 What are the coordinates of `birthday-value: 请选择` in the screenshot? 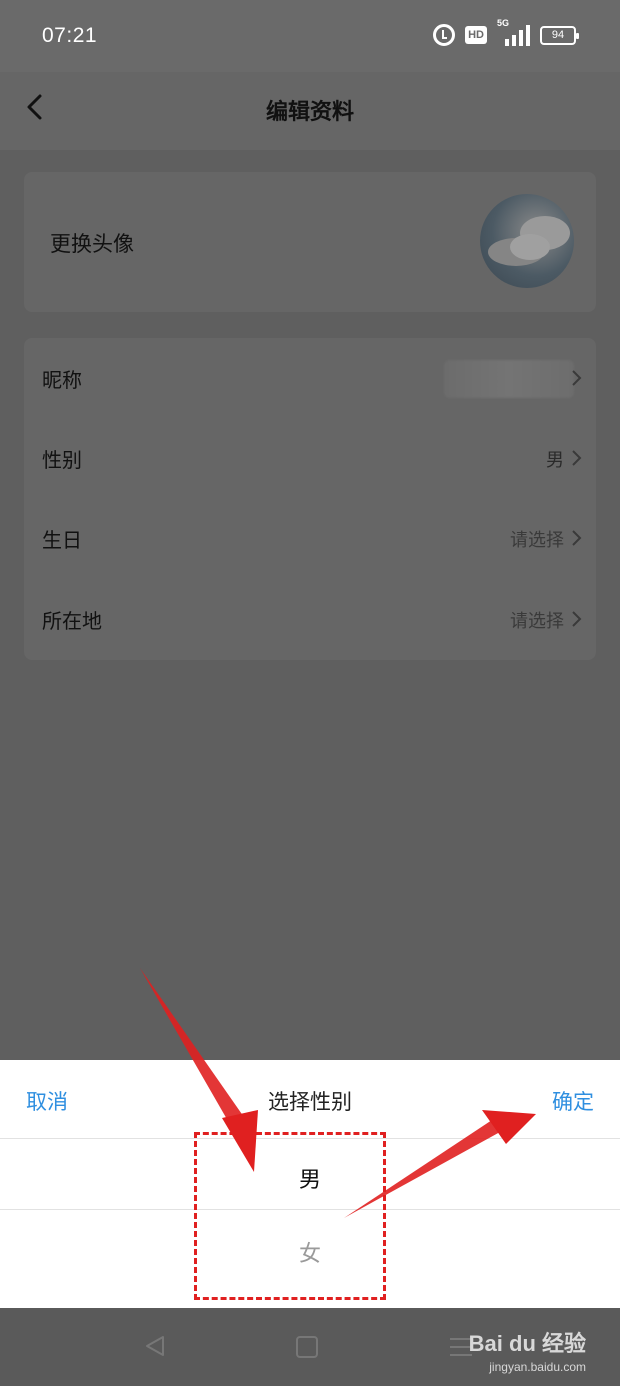 It's located at (537, 540).